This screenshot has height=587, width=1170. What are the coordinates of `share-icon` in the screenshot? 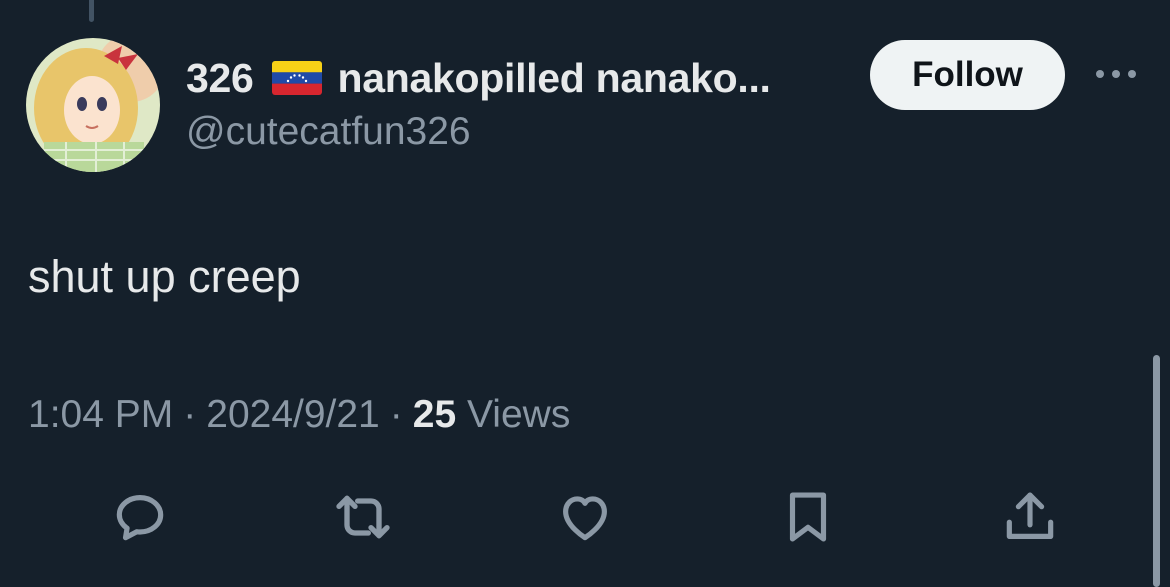 It's located at (1030, 515).